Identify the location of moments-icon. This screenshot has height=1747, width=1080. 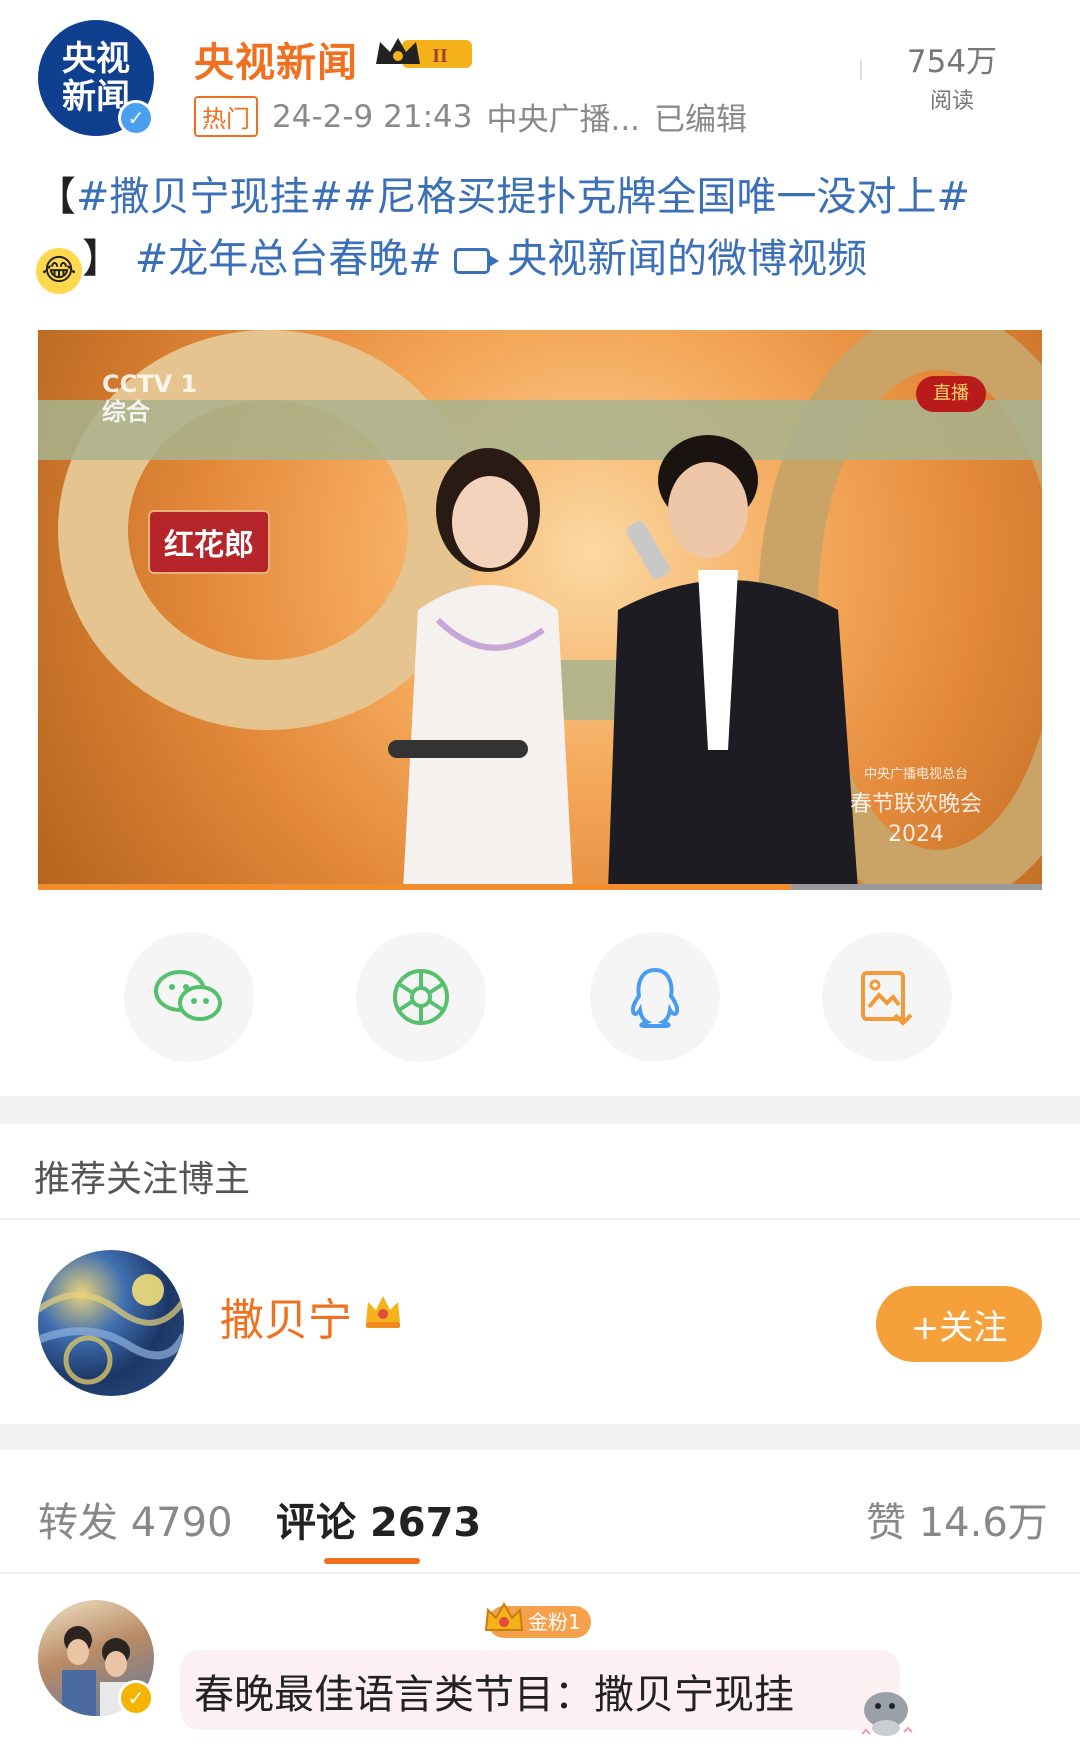
(421, 997).